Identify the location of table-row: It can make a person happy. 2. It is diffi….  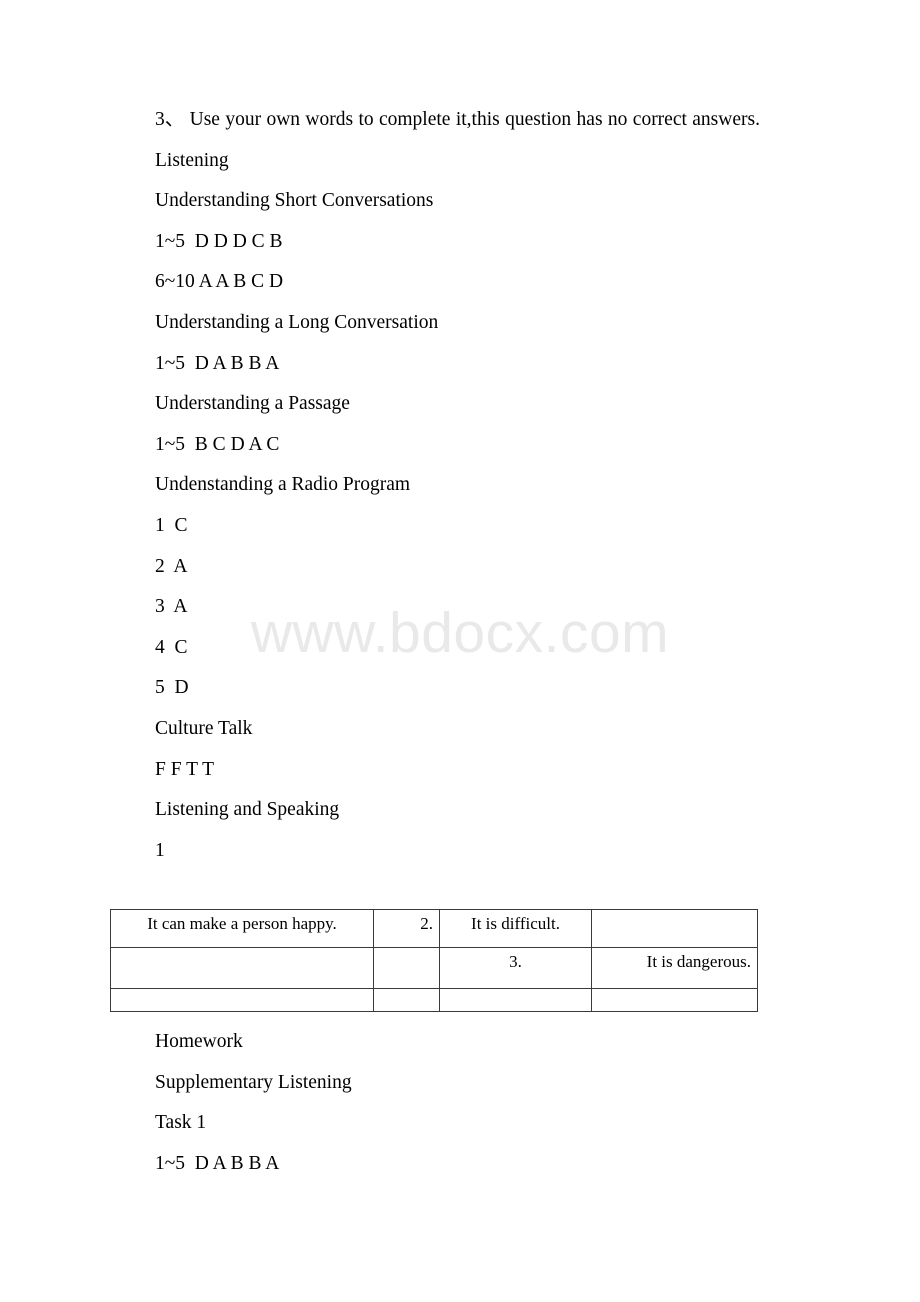
(434, 928).